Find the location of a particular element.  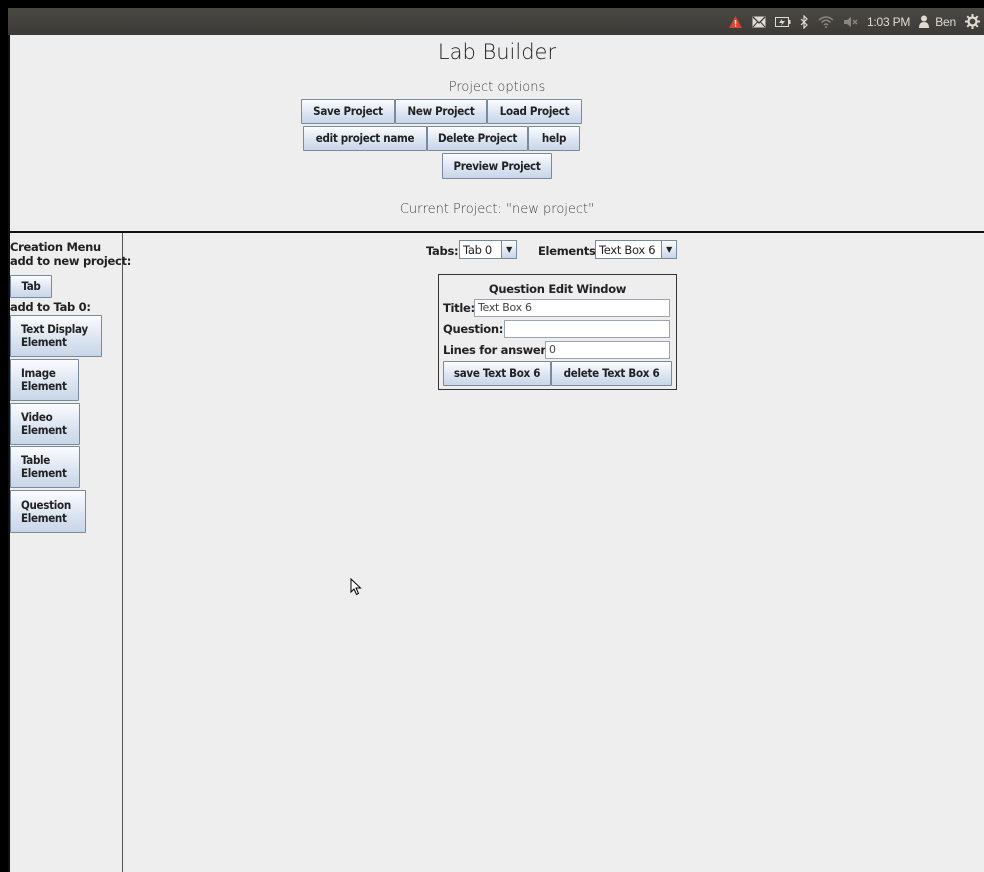

help-button: help is located at coordinates (554, 138).